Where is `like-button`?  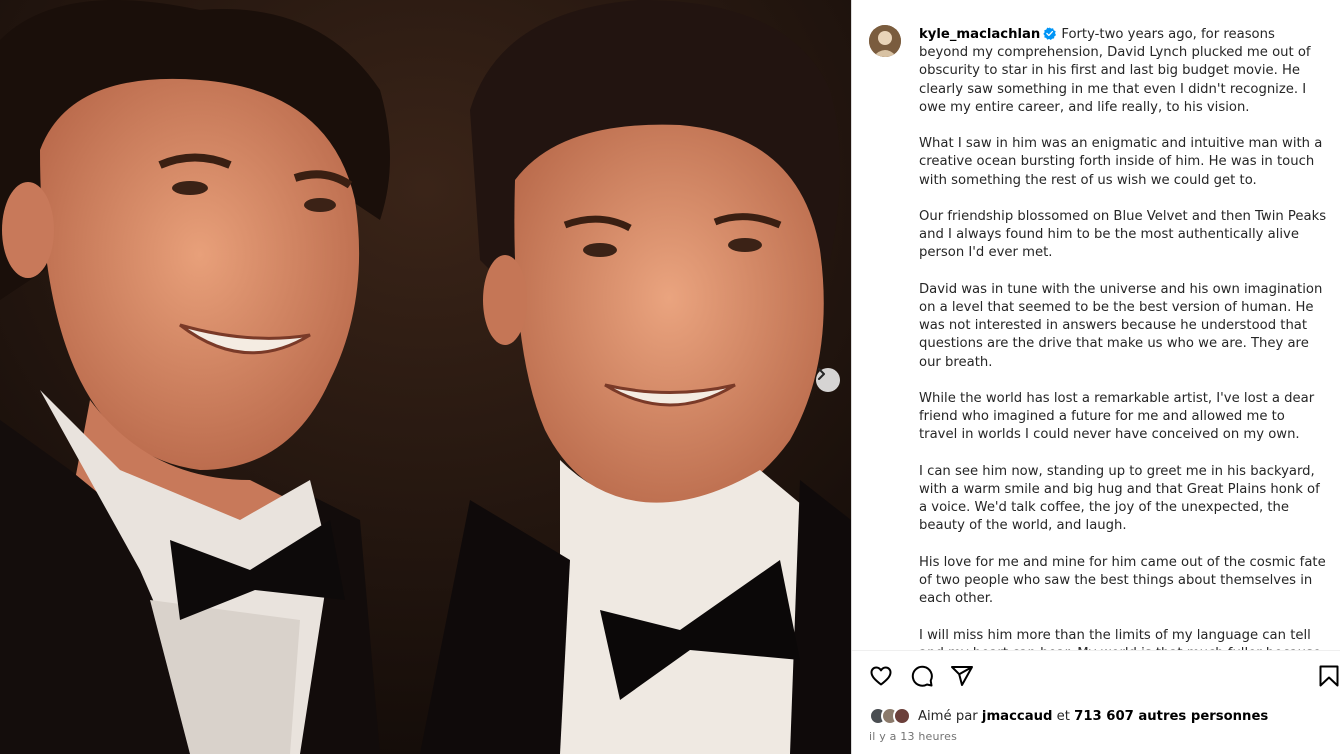 like-button is located at coordinates (881, 678).